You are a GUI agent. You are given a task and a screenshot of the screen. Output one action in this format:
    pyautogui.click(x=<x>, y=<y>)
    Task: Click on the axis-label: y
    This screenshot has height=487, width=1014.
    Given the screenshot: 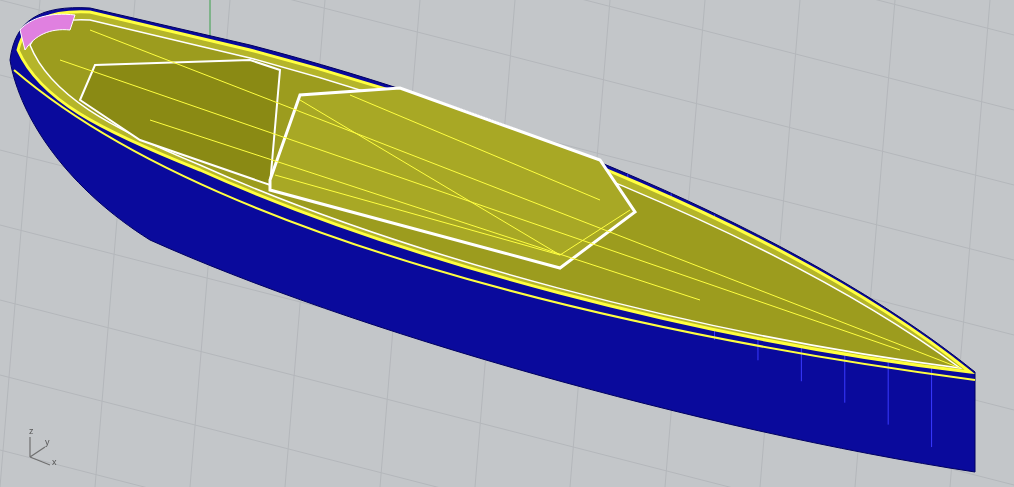 What is the action you would take?
    pyautogui.click(x=47, y=442)
    